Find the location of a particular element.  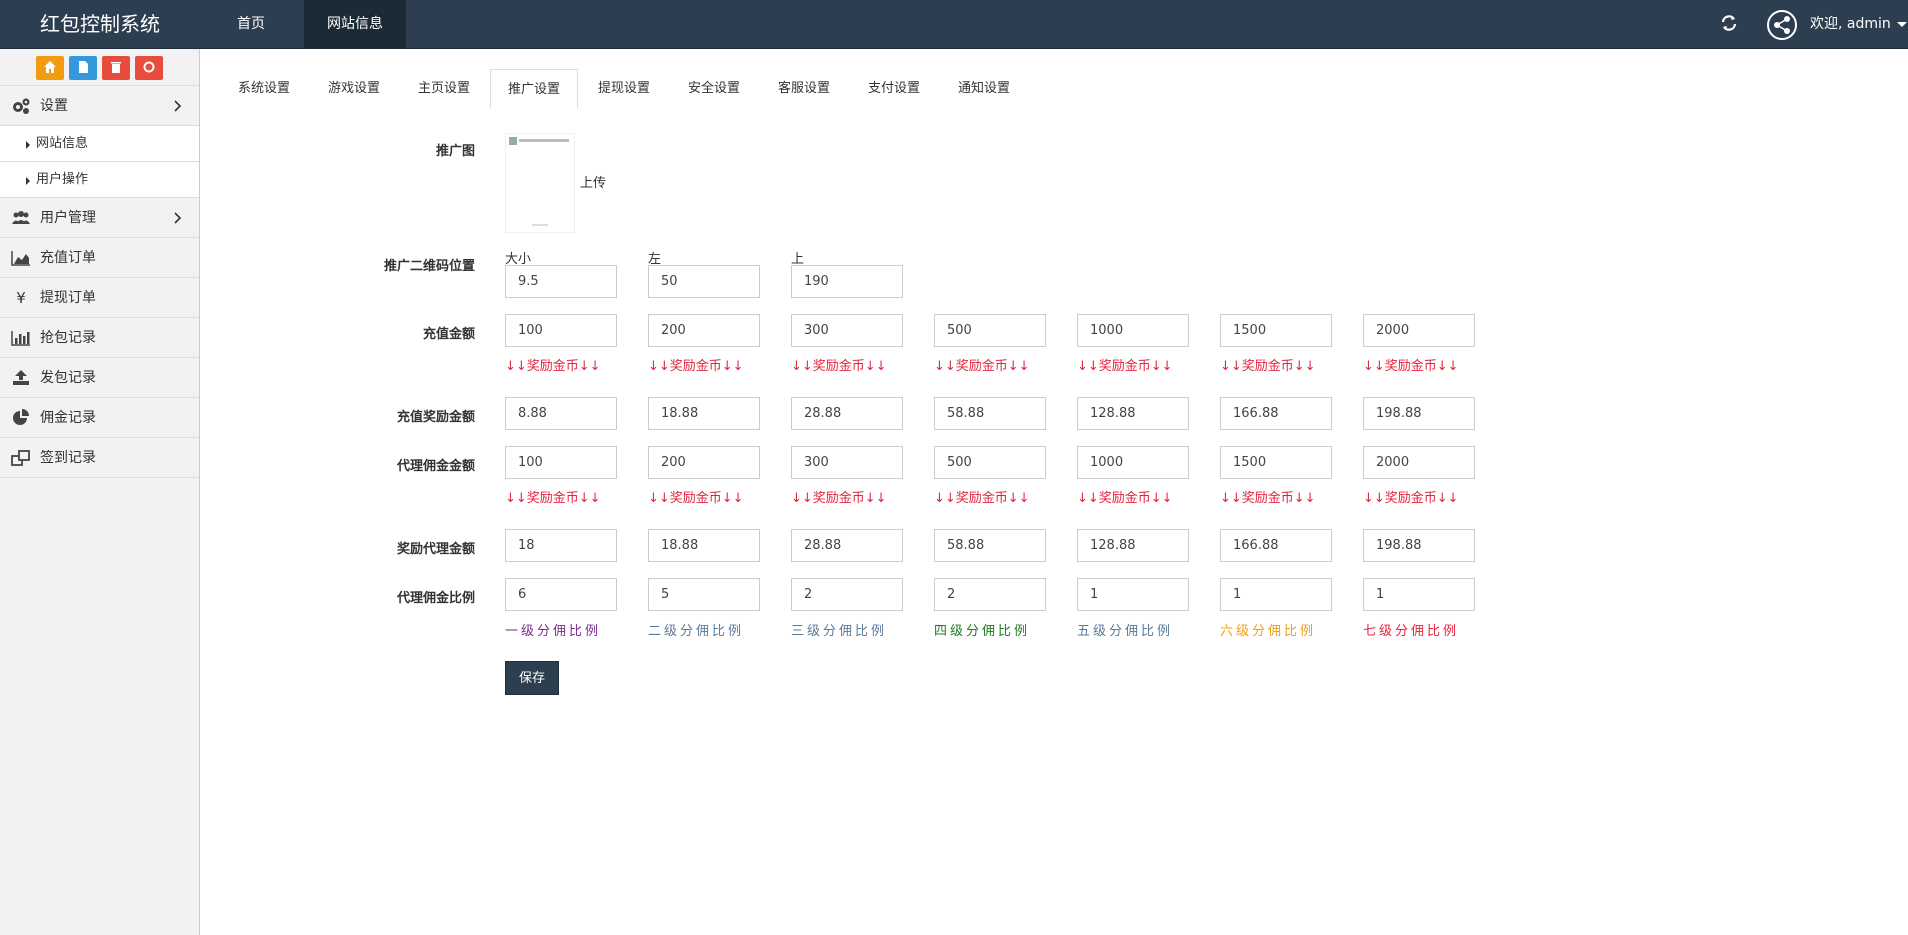

save-button: 保存 is located at coordinates (532, 678).